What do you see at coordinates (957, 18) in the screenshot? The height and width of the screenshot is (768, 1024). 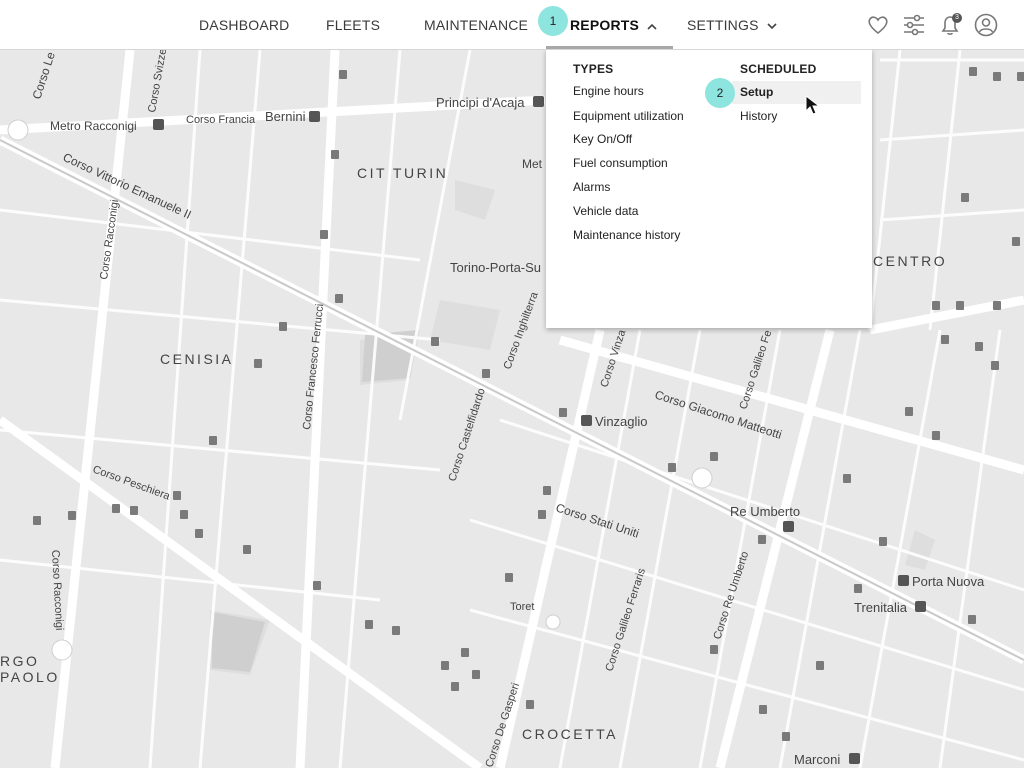 I see `notification-count-badge: 3` at bounding box center [957, 18].